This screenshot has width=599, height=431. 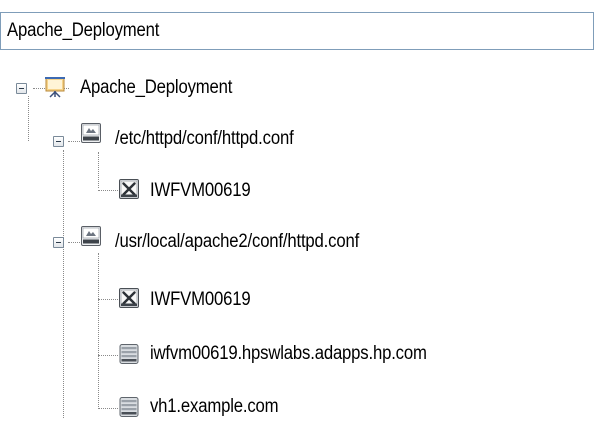 I want to click on tree-node-label: vh1.example.com, so click(x=214, y=406).